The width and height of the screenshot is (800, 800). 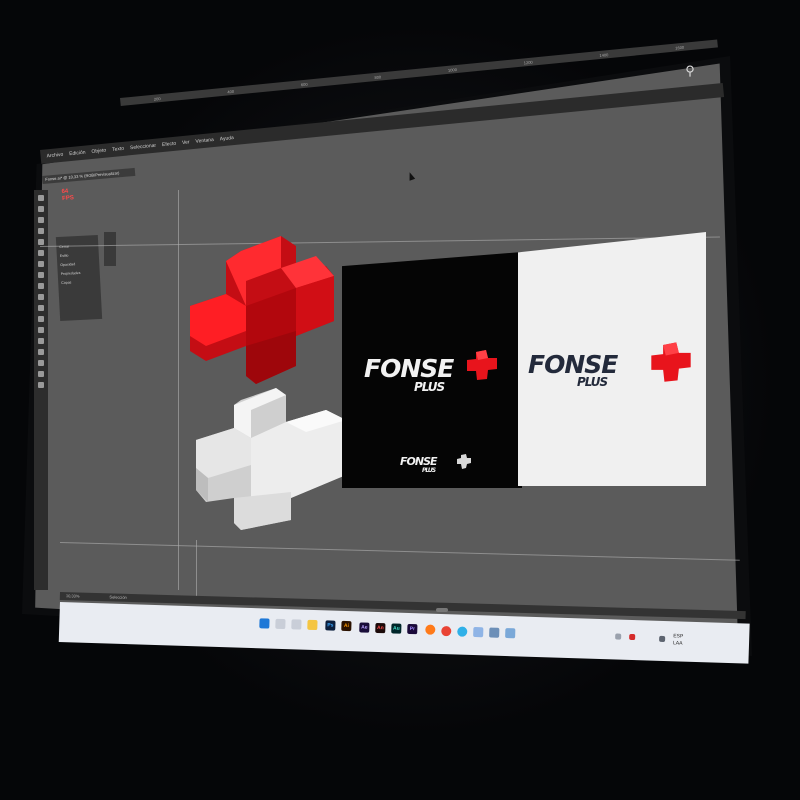 I want to click on fill-stroke-icon, so click(x=41, y=385).